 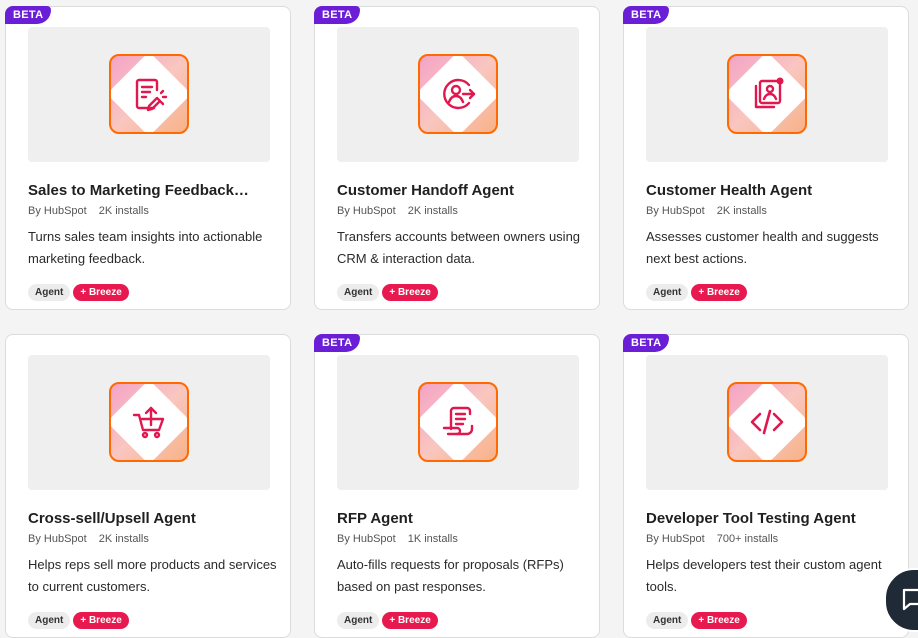 I want to click on health-icon, so click(x=767, y=94).